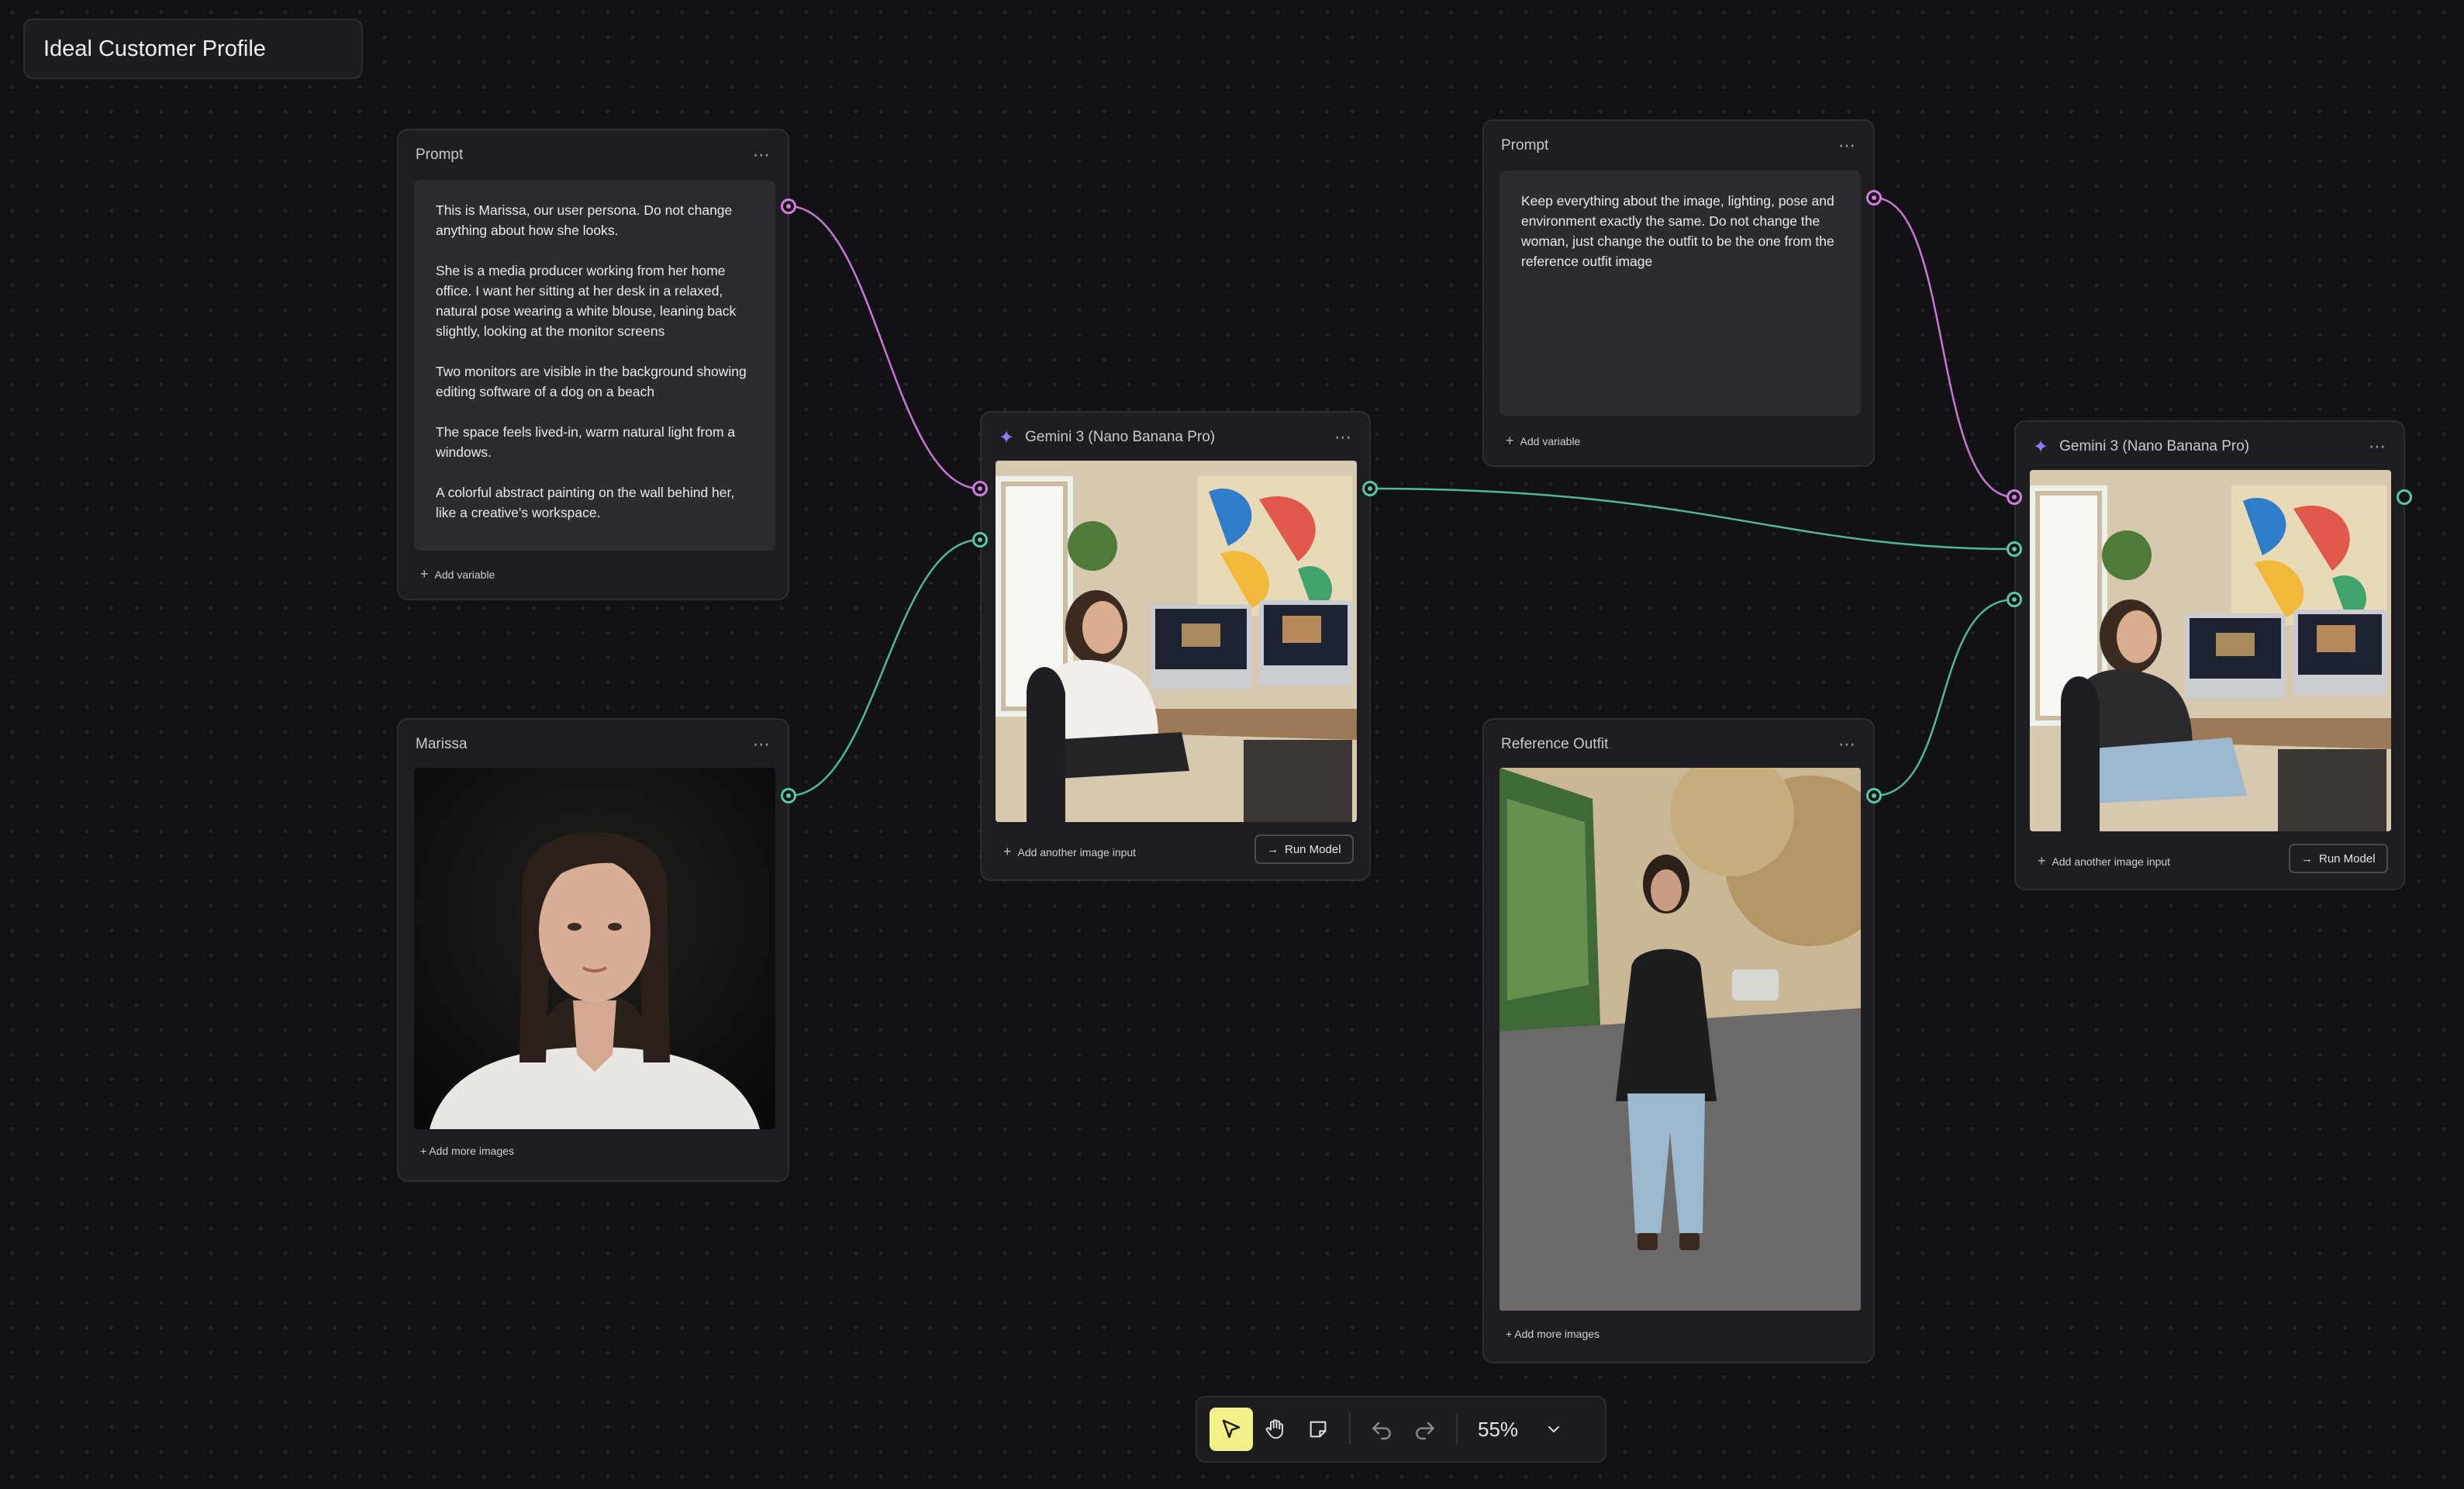 Image resolution: width=2464 pixels, height=1489 pixels. I want to click on zoom-level: 55%, so click(1498, 1429).